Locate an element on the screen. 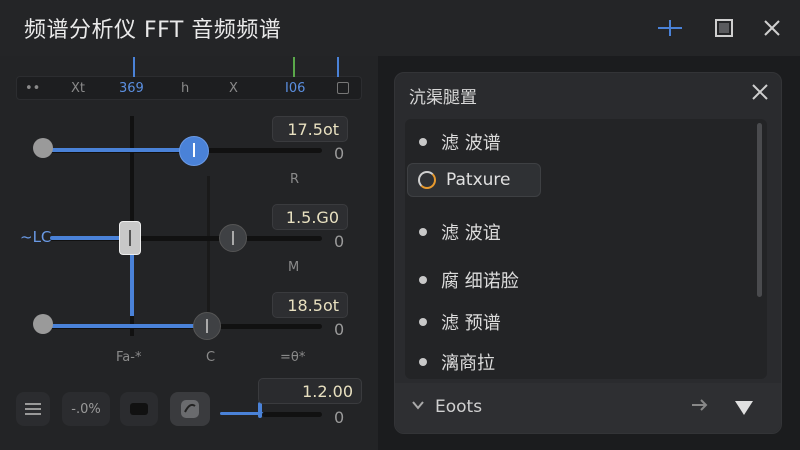 The height and width of the screenshot is (450, 800). list-item-label: 滤 波谱 is located at coordinates (471, 143).